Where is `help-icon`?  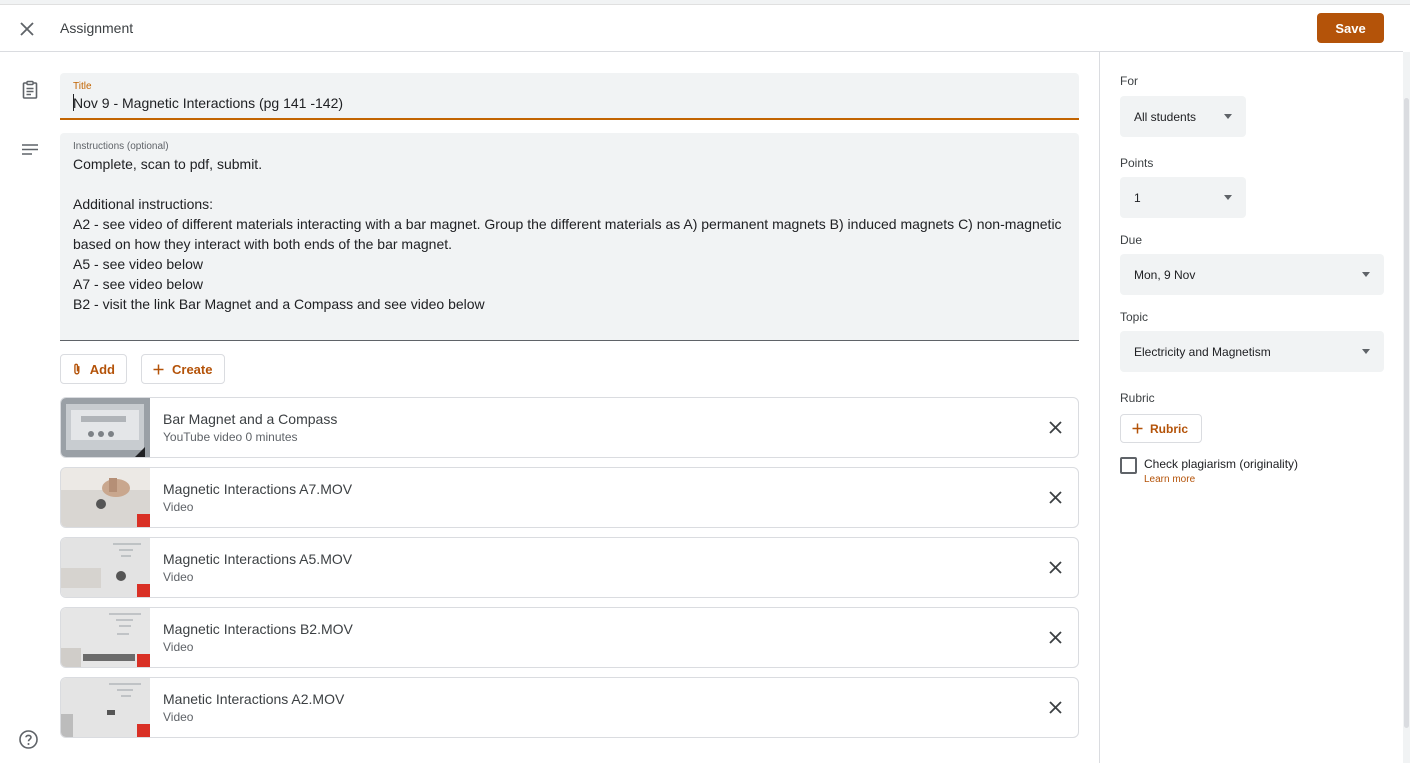 help-icon is located at coordinates (28, 739).